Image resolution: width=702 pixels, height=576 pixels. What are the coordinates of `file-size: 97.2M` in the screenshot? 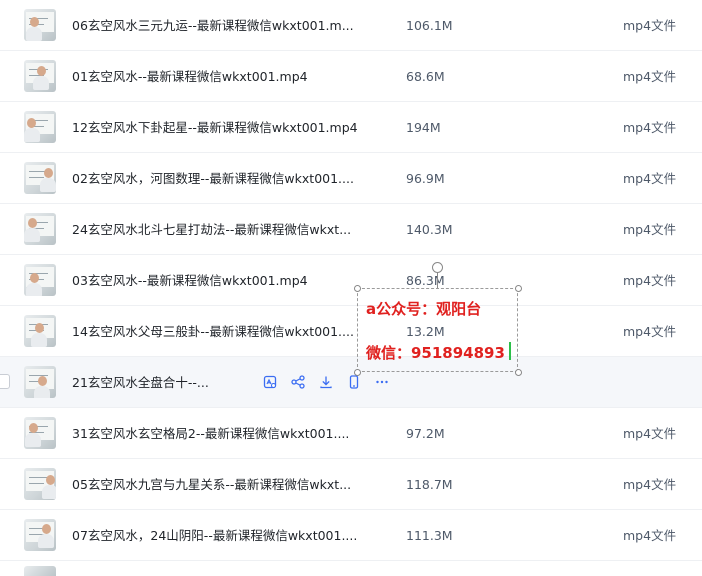 It's located at (425, 433).